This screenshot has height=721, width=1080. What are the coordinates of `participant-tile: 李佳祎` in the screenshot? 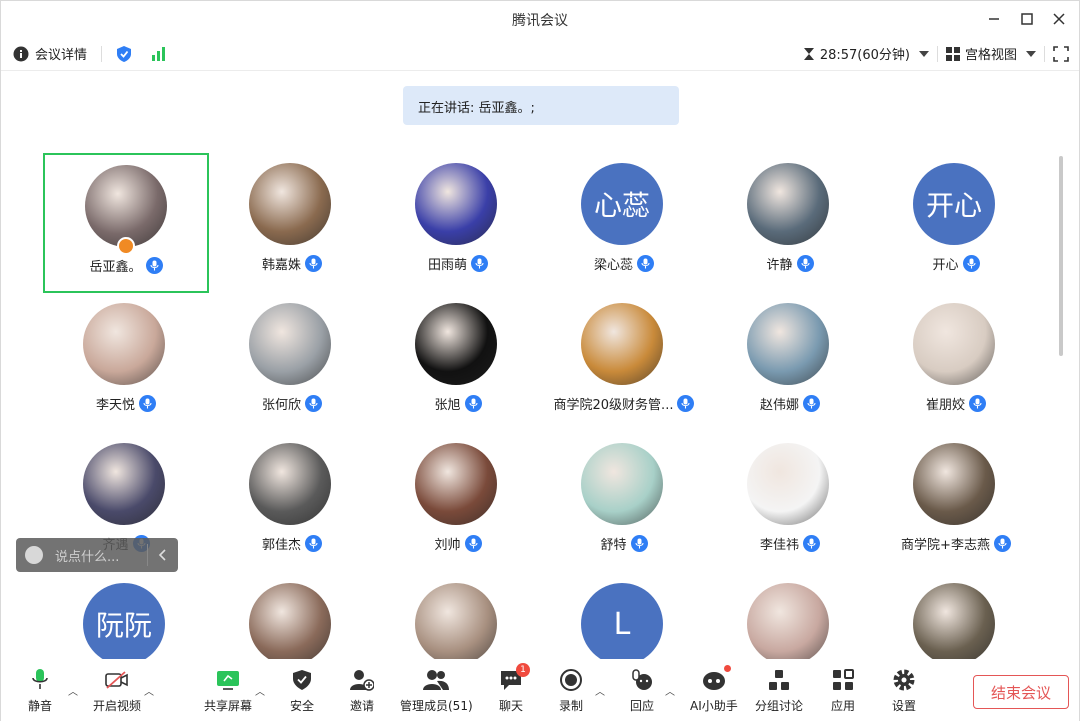 It's located at (790, 503).